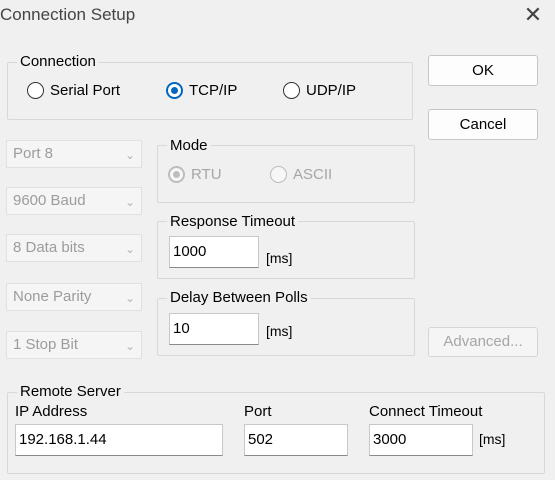 This screenshot has width=555, height=480. What do you see at coordinates (206, 174) in the screenshot?
I see `radio-label: RTU` at bounding box center [206, 174].